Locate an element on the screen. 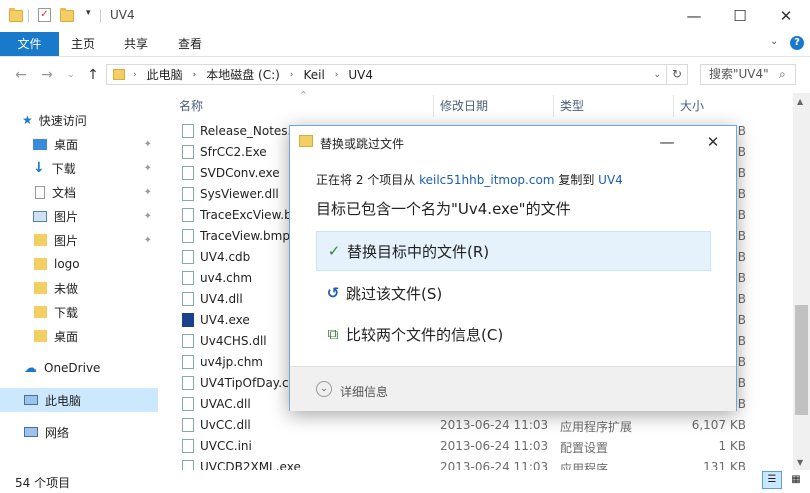  breadcrumb-keil: Keil is located at coordinates (313, 75).